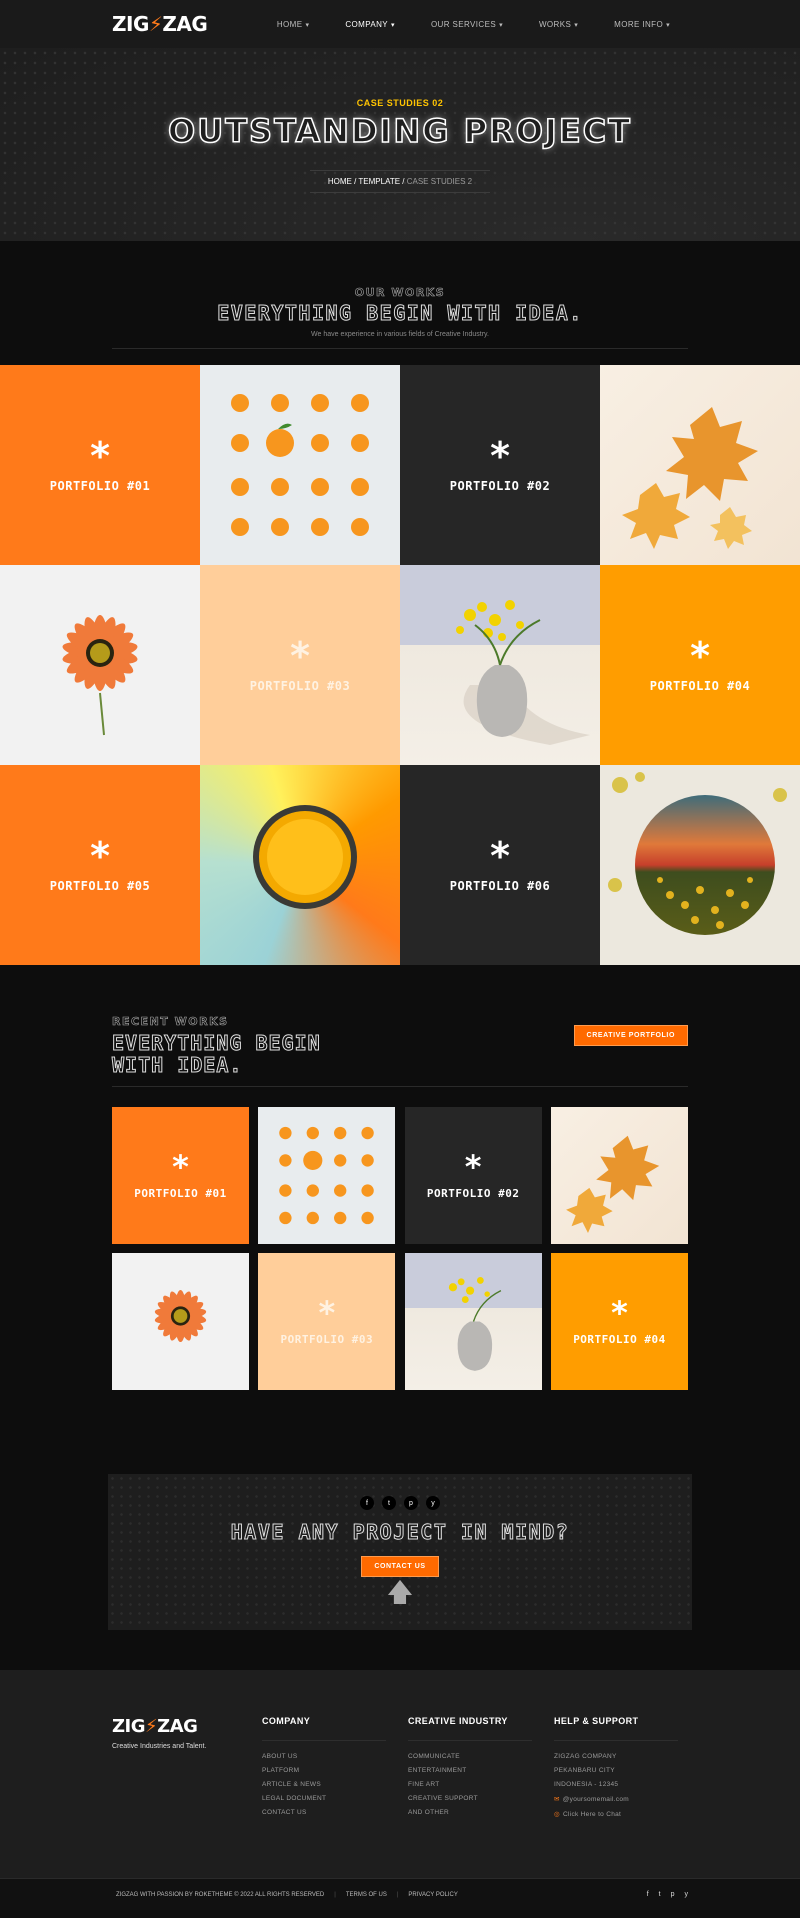  What do you see at coordinates (159, 1746) in the screenshot?
I see `footer-tagline: Creative Industries and Talent.` at bounding box center [159, 1746].